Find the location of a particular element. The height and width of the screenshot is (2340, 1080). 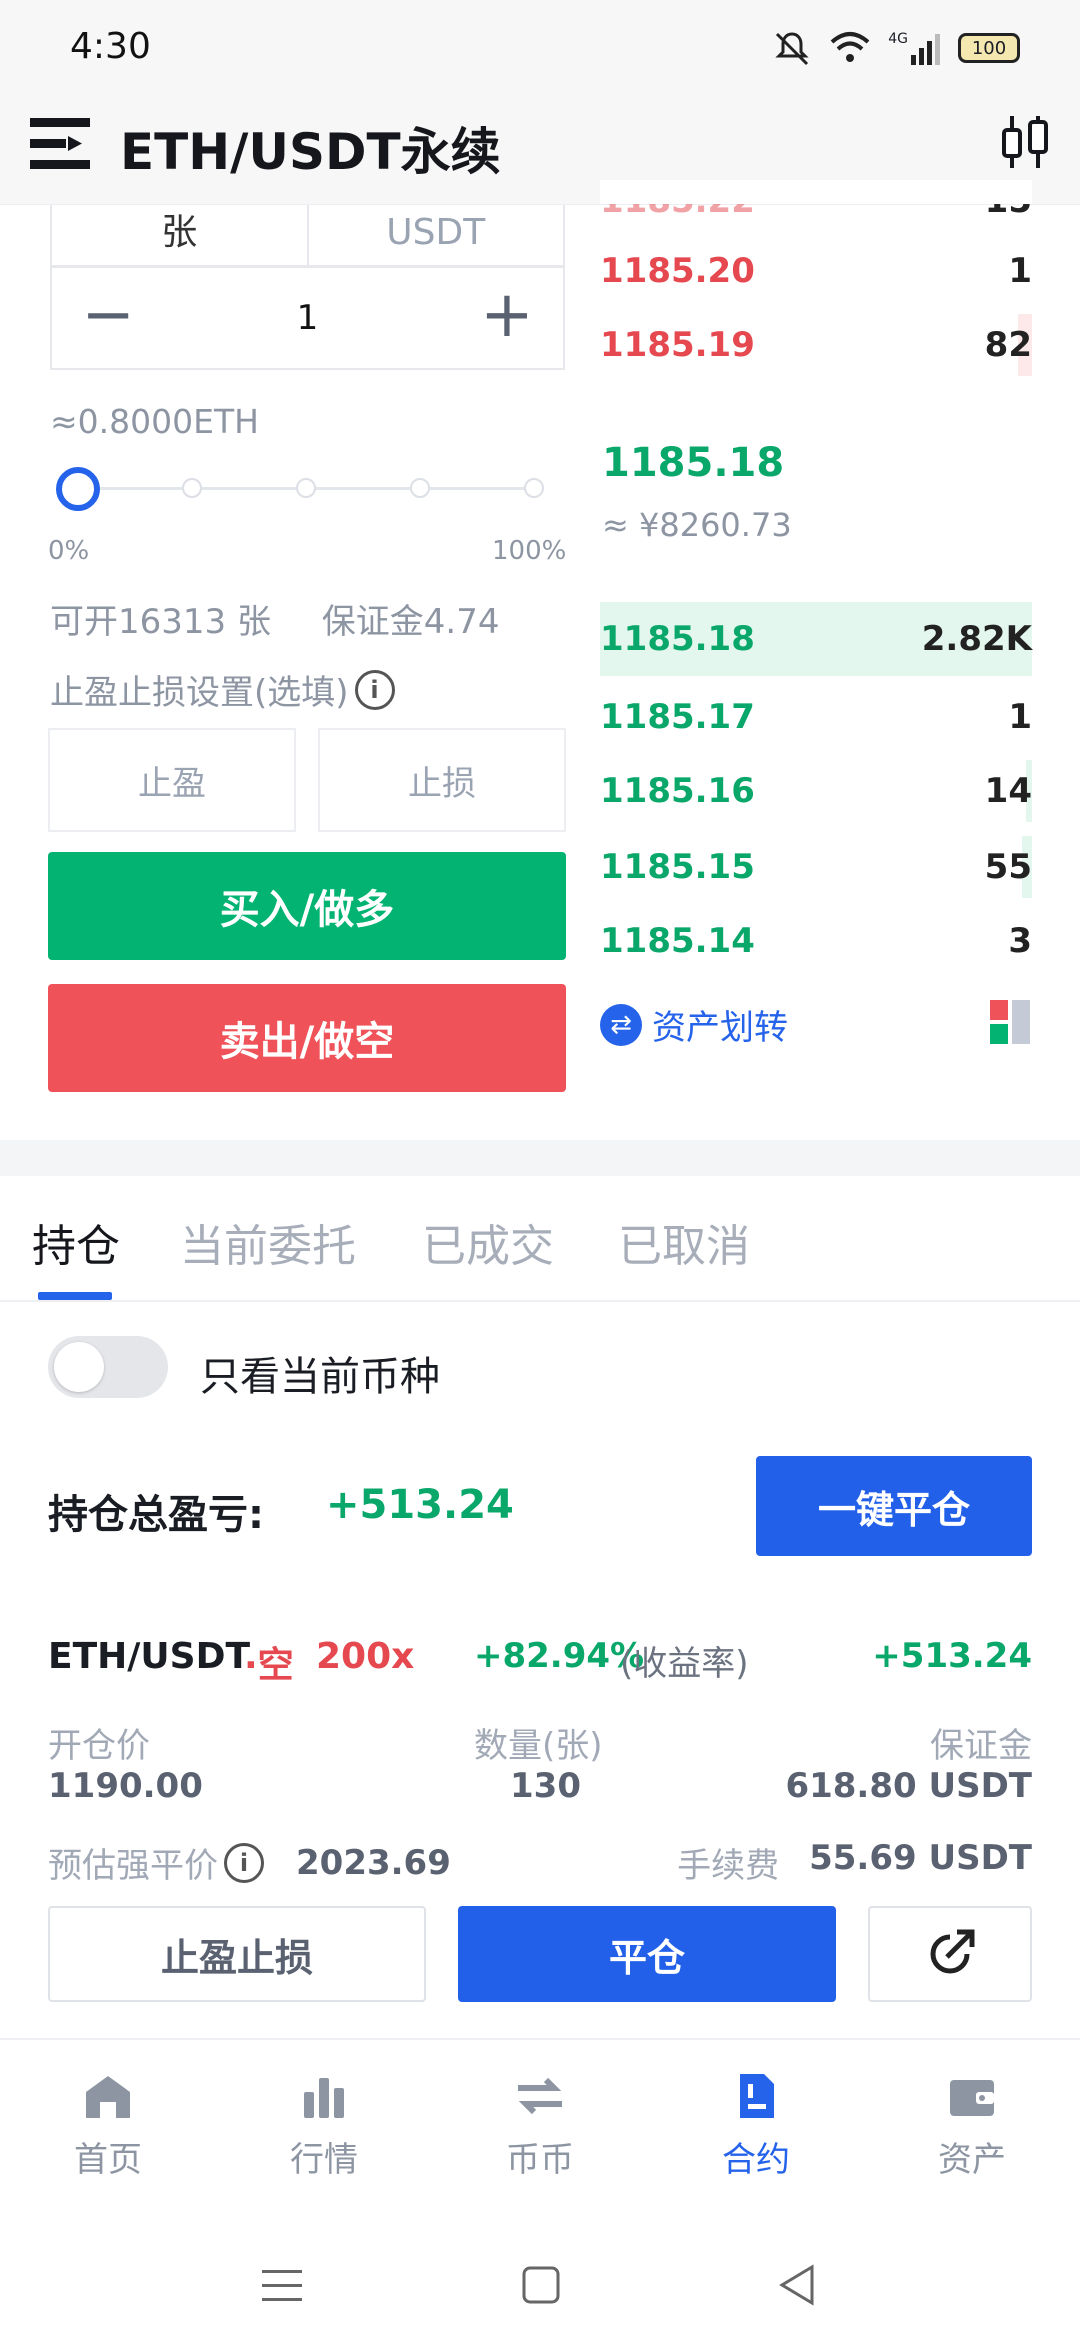

close-all-button: 一键平仓 is located at coordinates (894, 1506).